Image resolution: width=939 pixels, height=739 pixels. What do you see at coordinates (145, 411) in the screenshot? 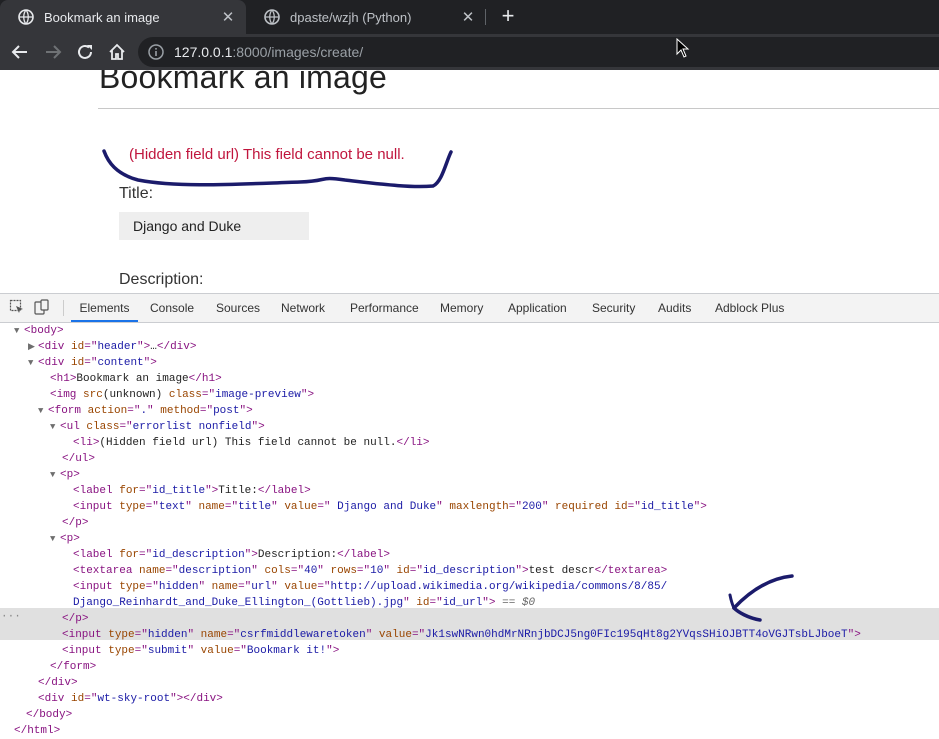
I see `dom-node-form: ▼ <form action="." method="post">` at bounding box center [145, 411].